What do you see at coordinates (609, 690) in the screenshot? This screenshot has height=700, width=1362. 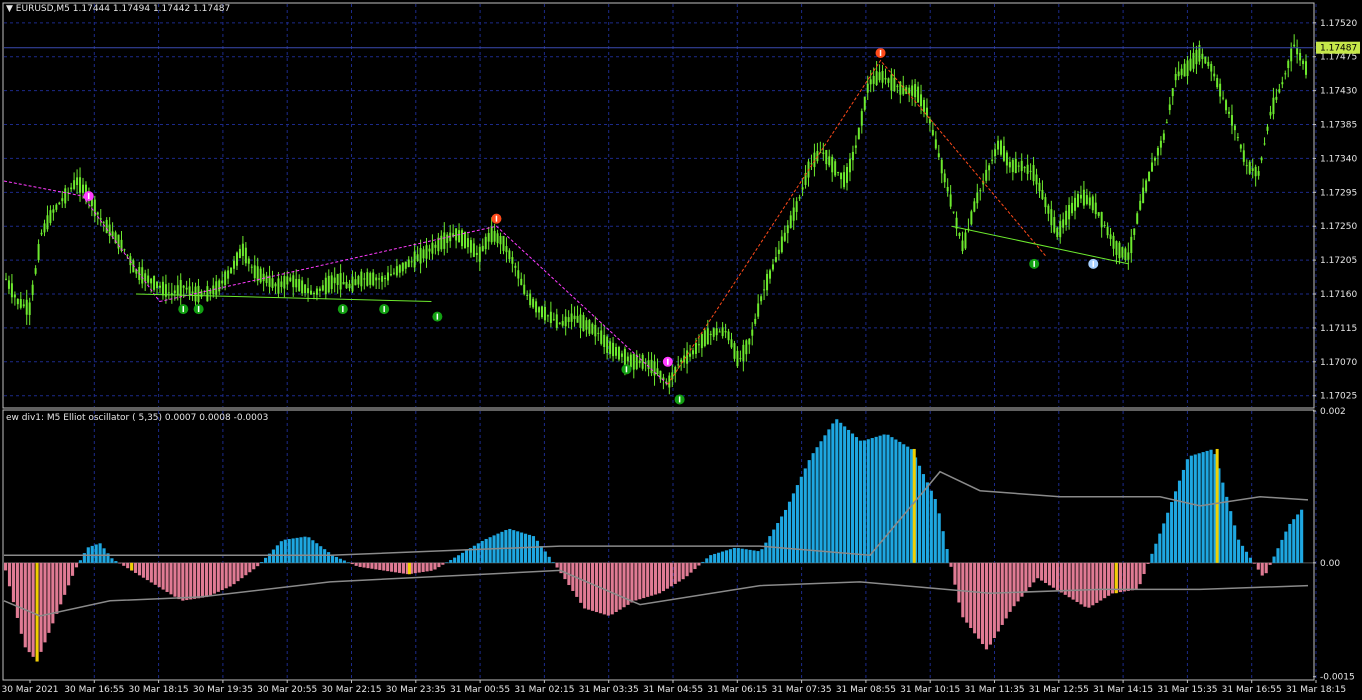 I see `x-tick-label: 31 Mar 03:35` at bounding box center [609, 690].